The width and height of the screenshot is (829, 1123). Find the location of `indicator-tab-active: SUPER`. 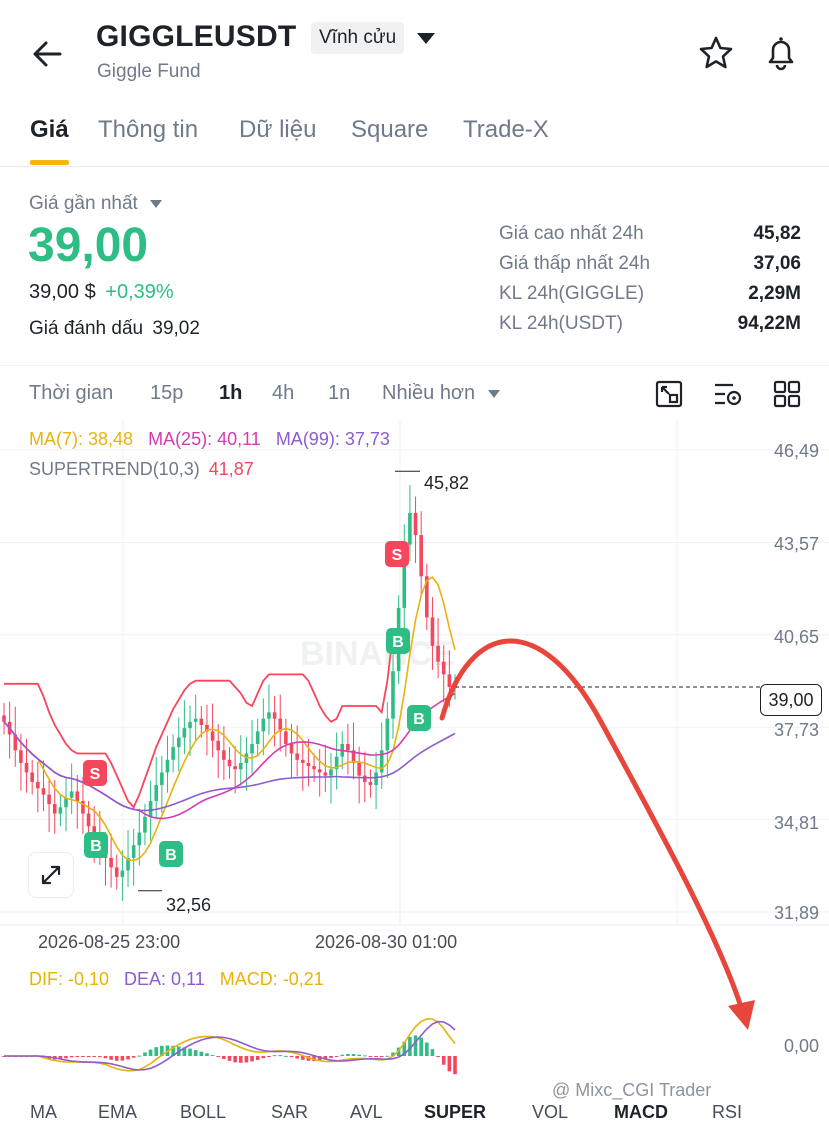

indicator-tab-active: SUPER is located at coordinates (455, 1112).